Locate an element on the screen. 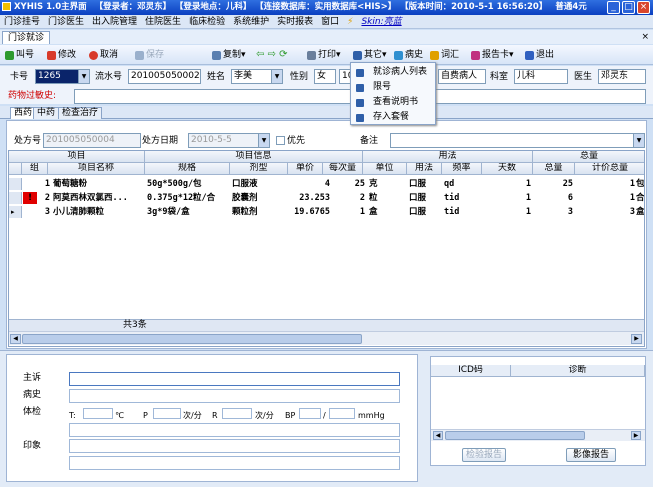 The height and width of the screenshot is (487, 653). phrase-button: 词汇 is located at coordinates (444, 55).